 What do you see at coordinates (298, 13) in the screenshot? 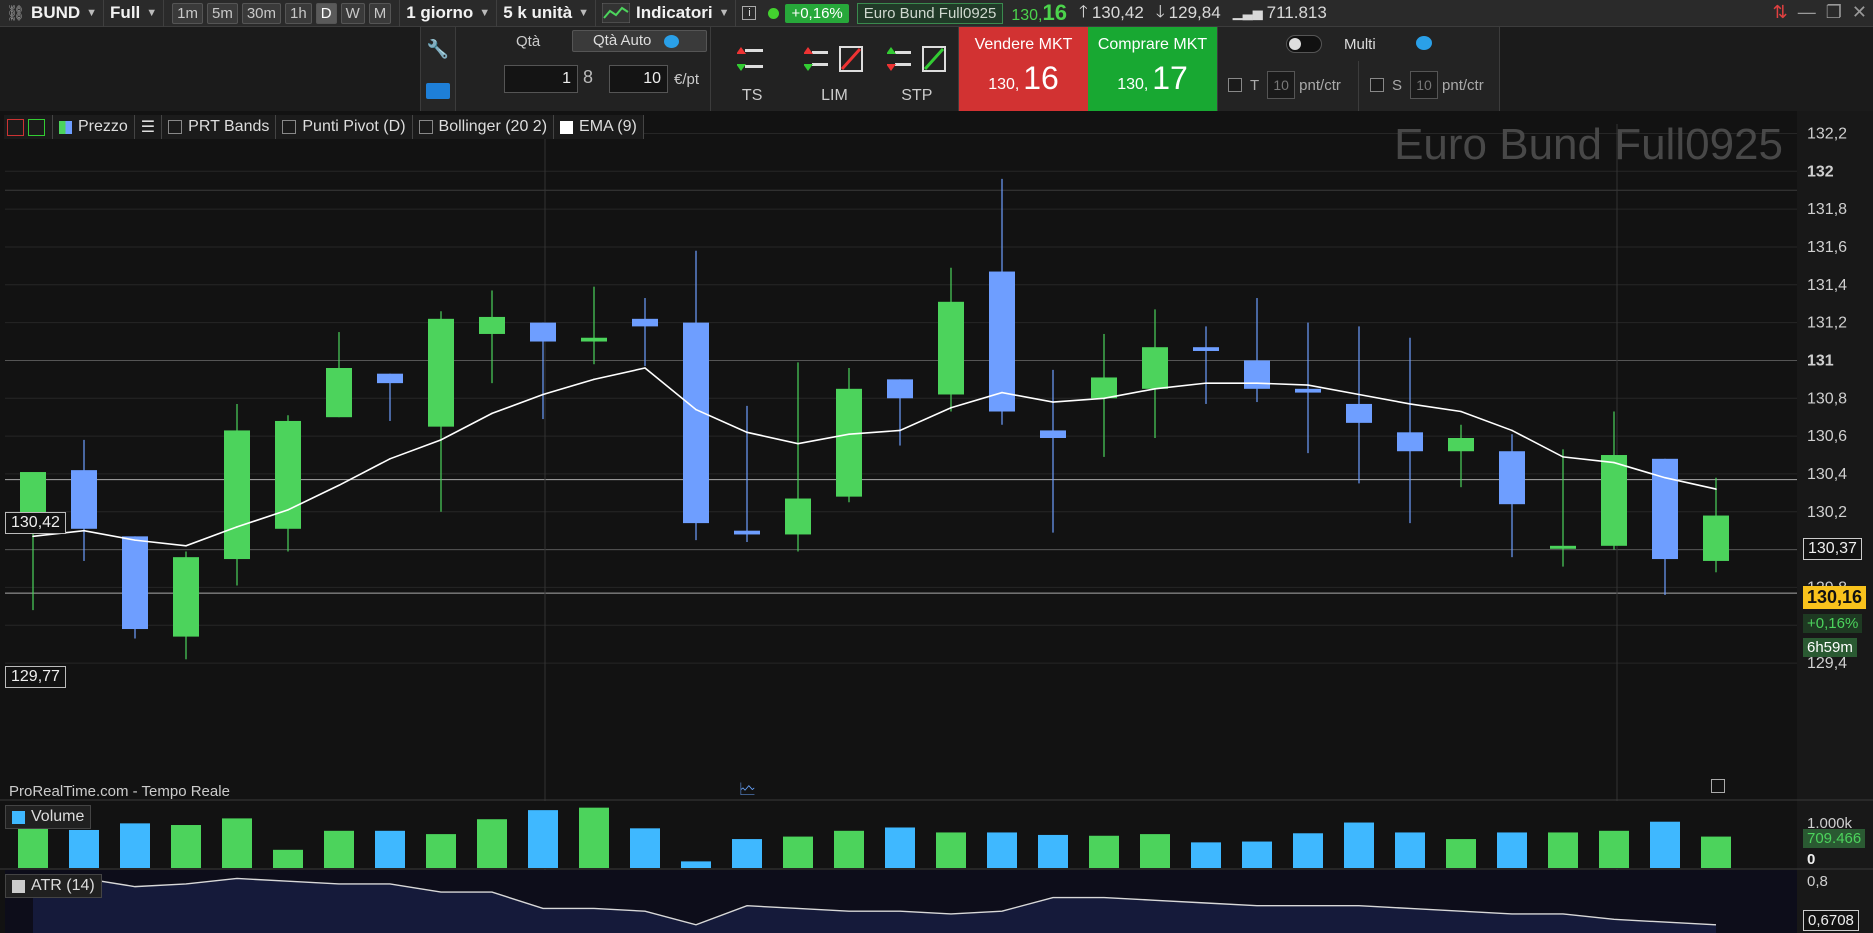
I see `timeframe-button-1h: 1h` at bounding box center [298, 13].